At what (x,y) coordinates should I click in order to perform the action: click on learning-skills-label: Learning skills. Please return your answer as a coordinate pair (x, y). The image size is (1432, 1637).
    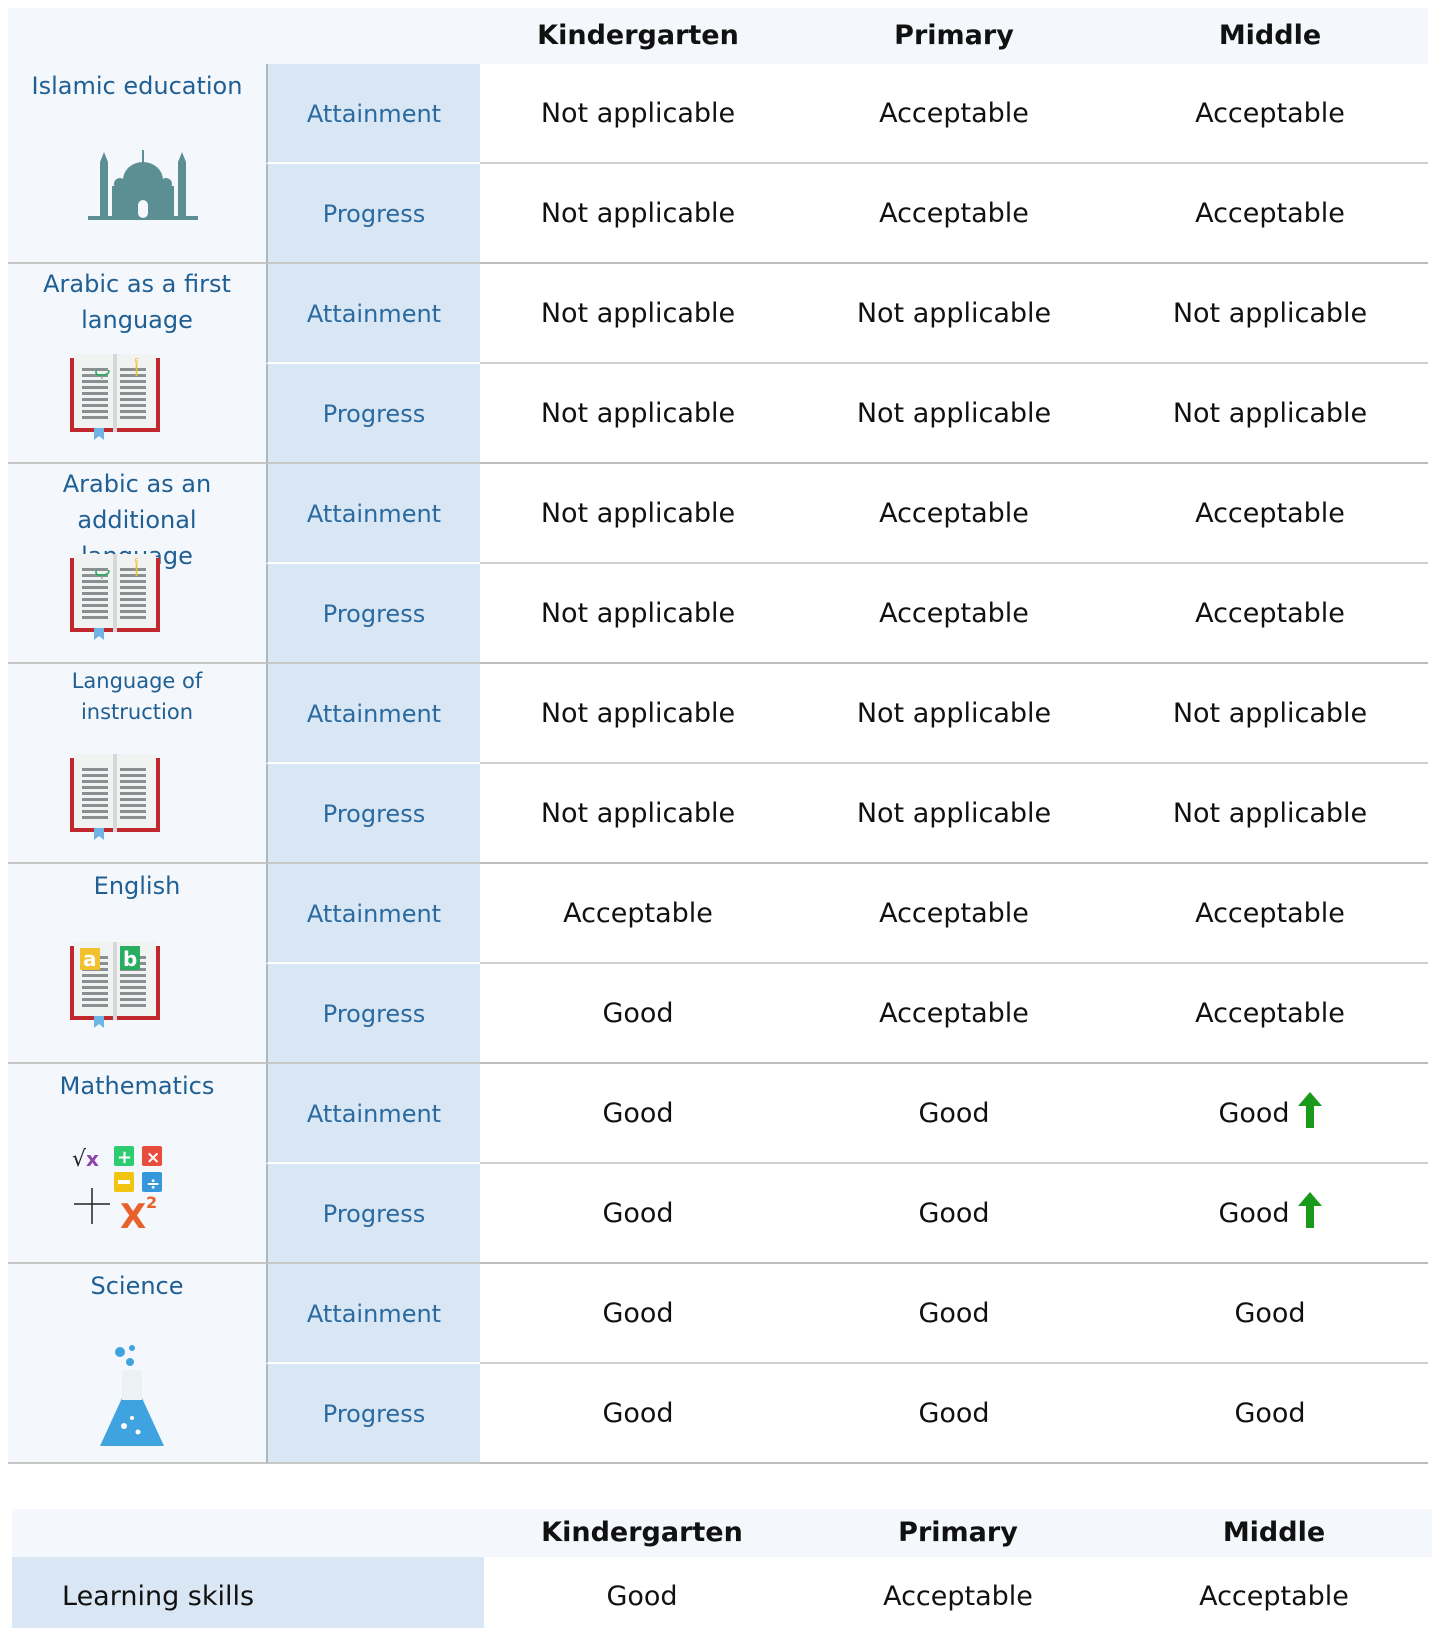
    Looking at the image, I should click on (248, 1592).